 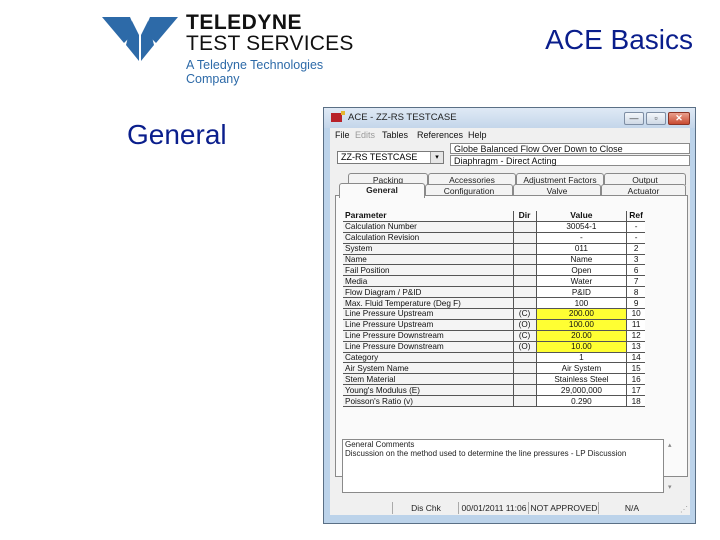 I want to click on menu-file: File, so click(x=342, y=135).